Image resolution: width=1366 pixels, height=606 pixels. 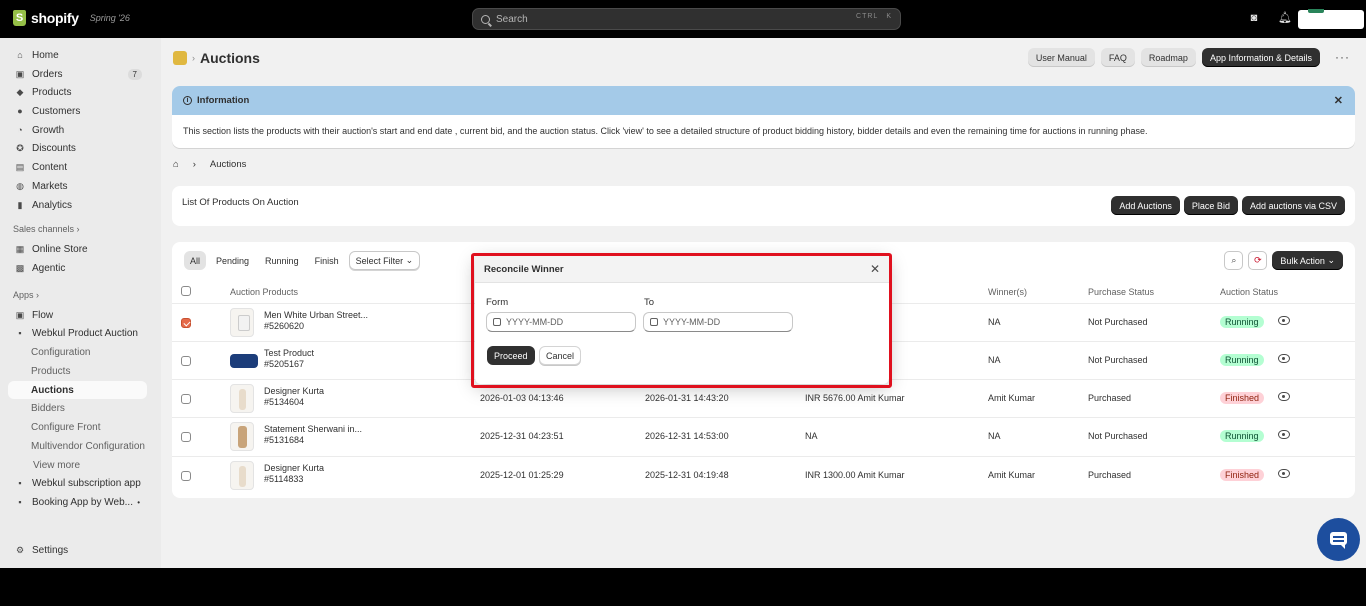 What do you see at coordinates (1249, 292) in the screenshot?
I see `col-header-status: Auction Status` at bounding box center [1249, 292].